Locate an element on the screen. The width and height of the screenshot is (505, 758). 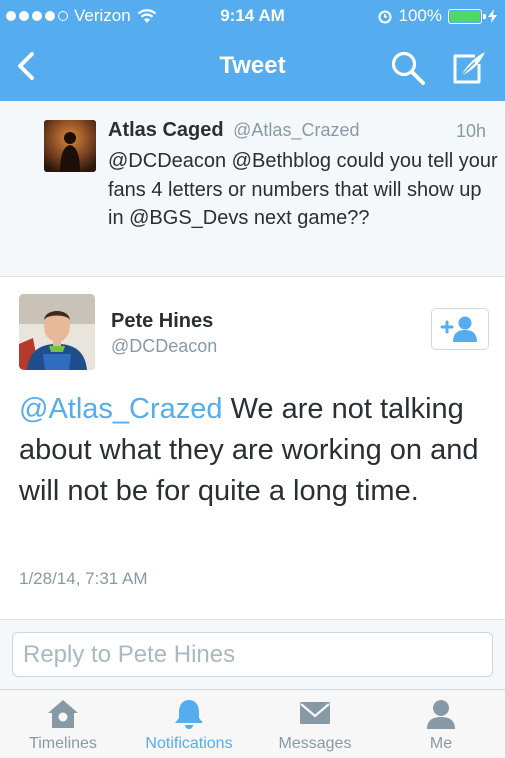
author-name: Pete Hines is located at coordinates (162, 321).